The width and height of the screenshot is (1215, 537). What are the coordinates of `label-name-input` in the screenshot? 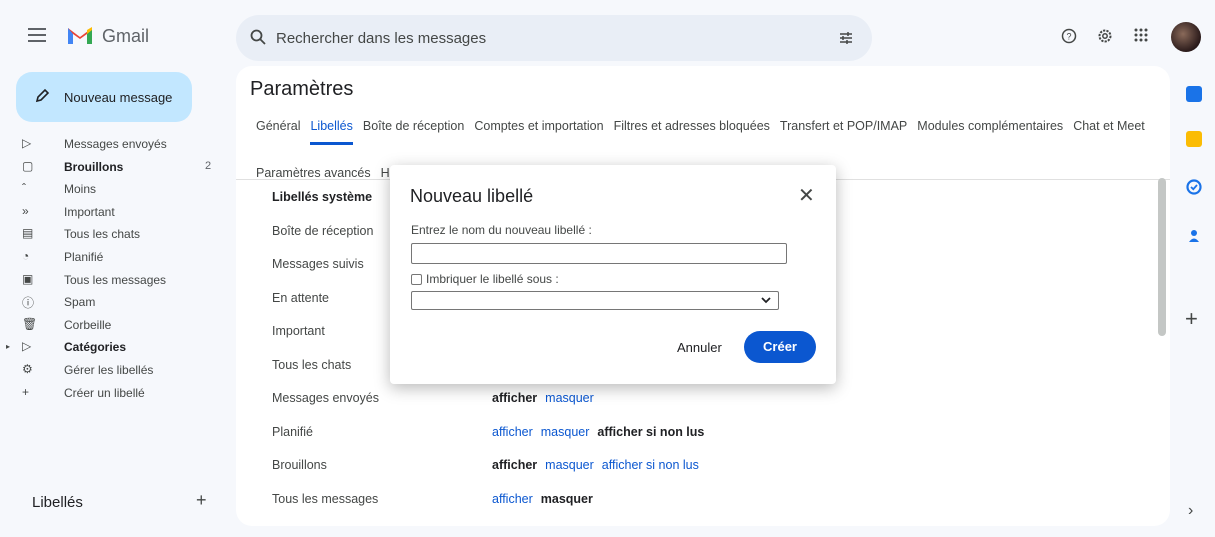 It's located at (599, 253).